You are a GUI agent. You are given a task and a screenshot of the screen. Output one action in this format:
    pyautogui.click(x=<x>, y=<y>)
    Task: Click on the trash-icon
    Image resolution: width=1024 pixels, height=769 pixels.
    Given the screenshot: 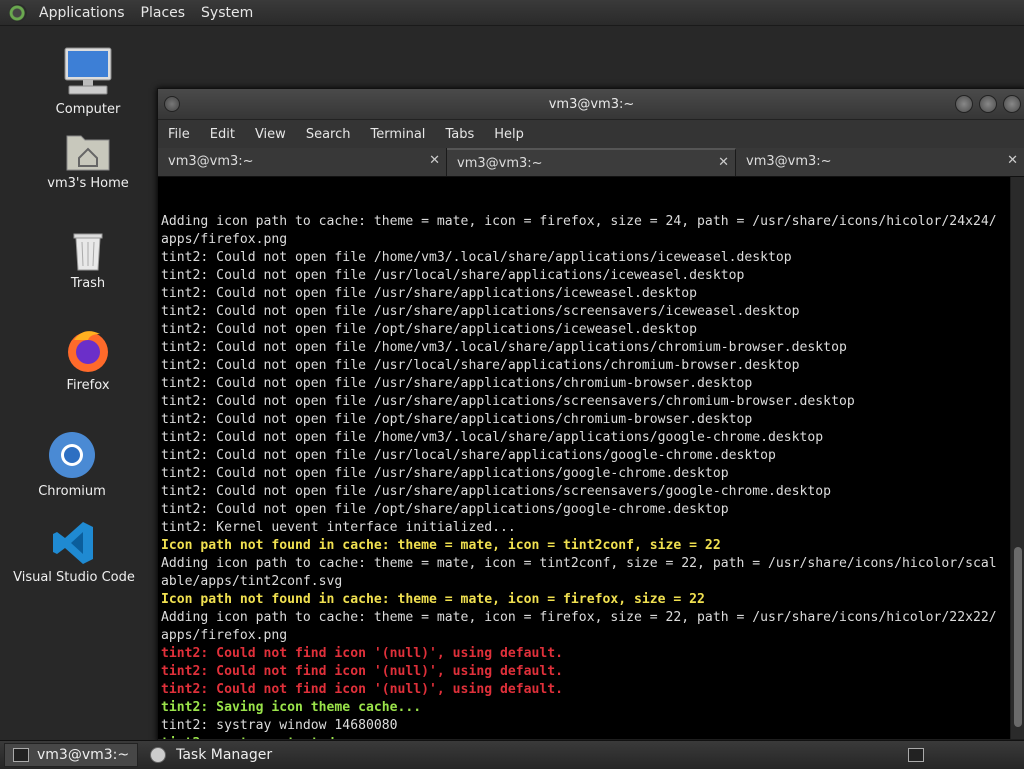 What is the action you would take?
    pyautogui.click(x=88, y=252)
    